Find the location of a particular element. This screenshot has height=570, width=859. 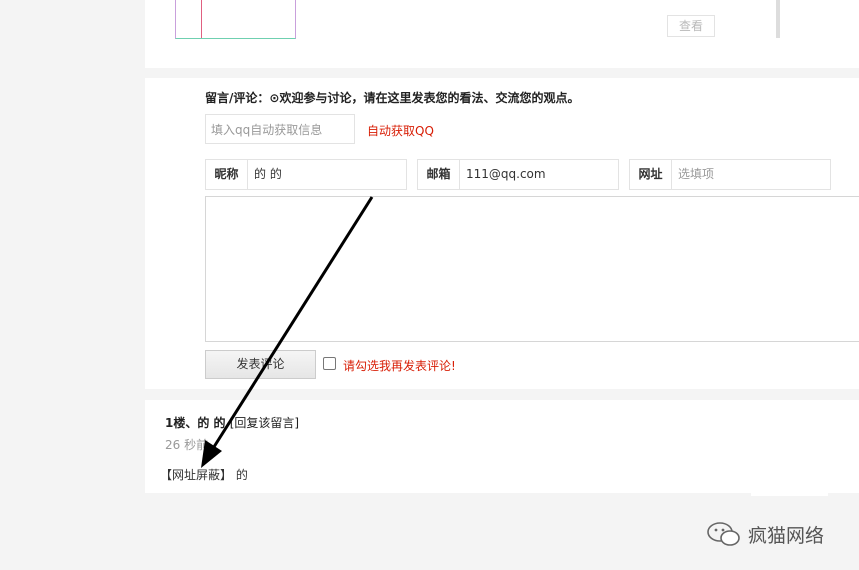

watermark-text: 疯猫网络 is located at coordinates (786, 535).